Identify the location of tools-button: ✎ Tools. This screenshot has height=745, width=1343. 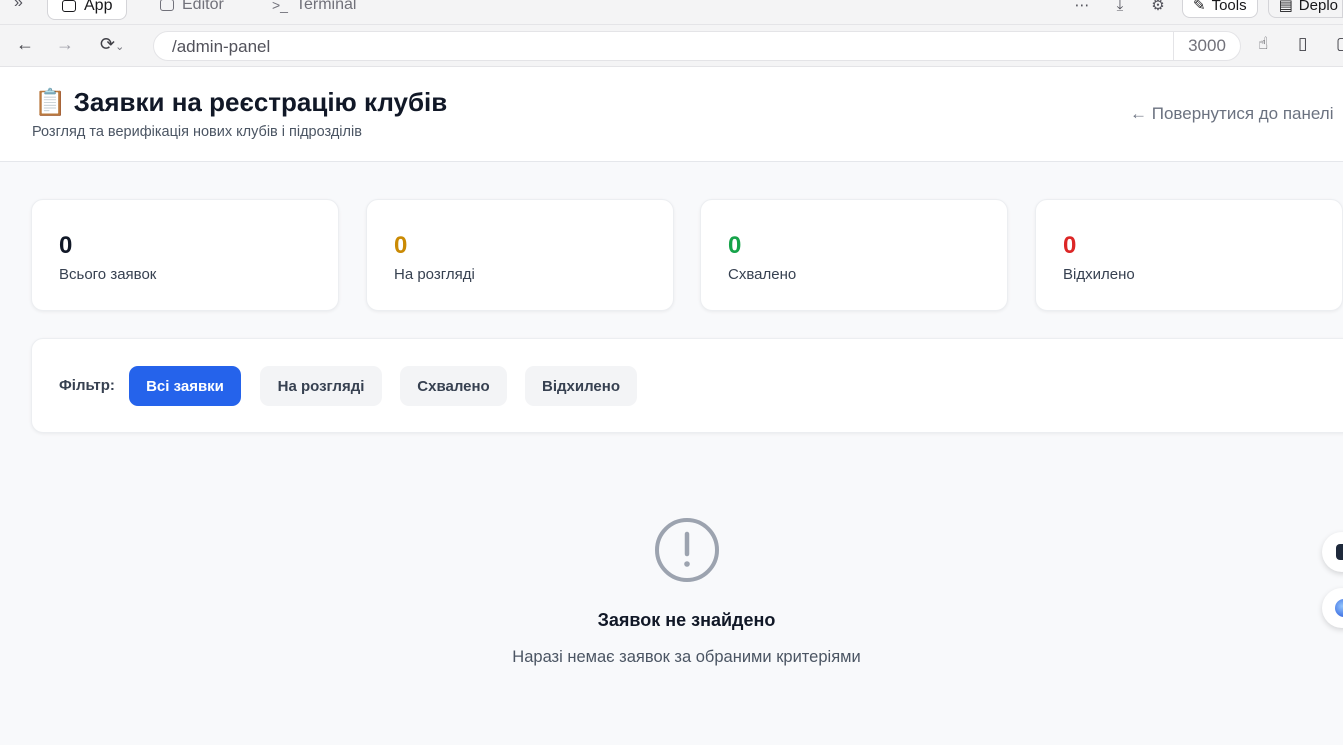
(1220, 9).